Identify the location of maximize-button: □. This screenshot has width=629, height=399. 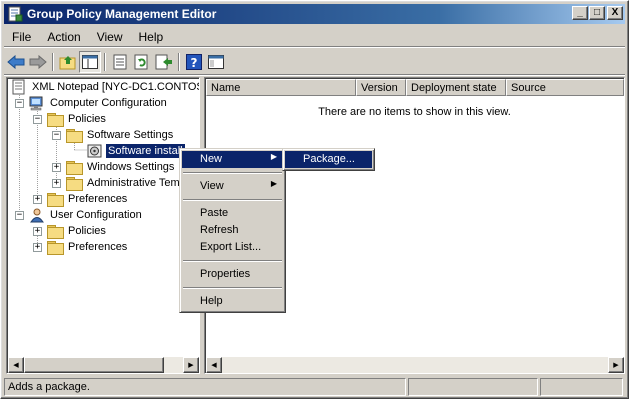
(597, 13).